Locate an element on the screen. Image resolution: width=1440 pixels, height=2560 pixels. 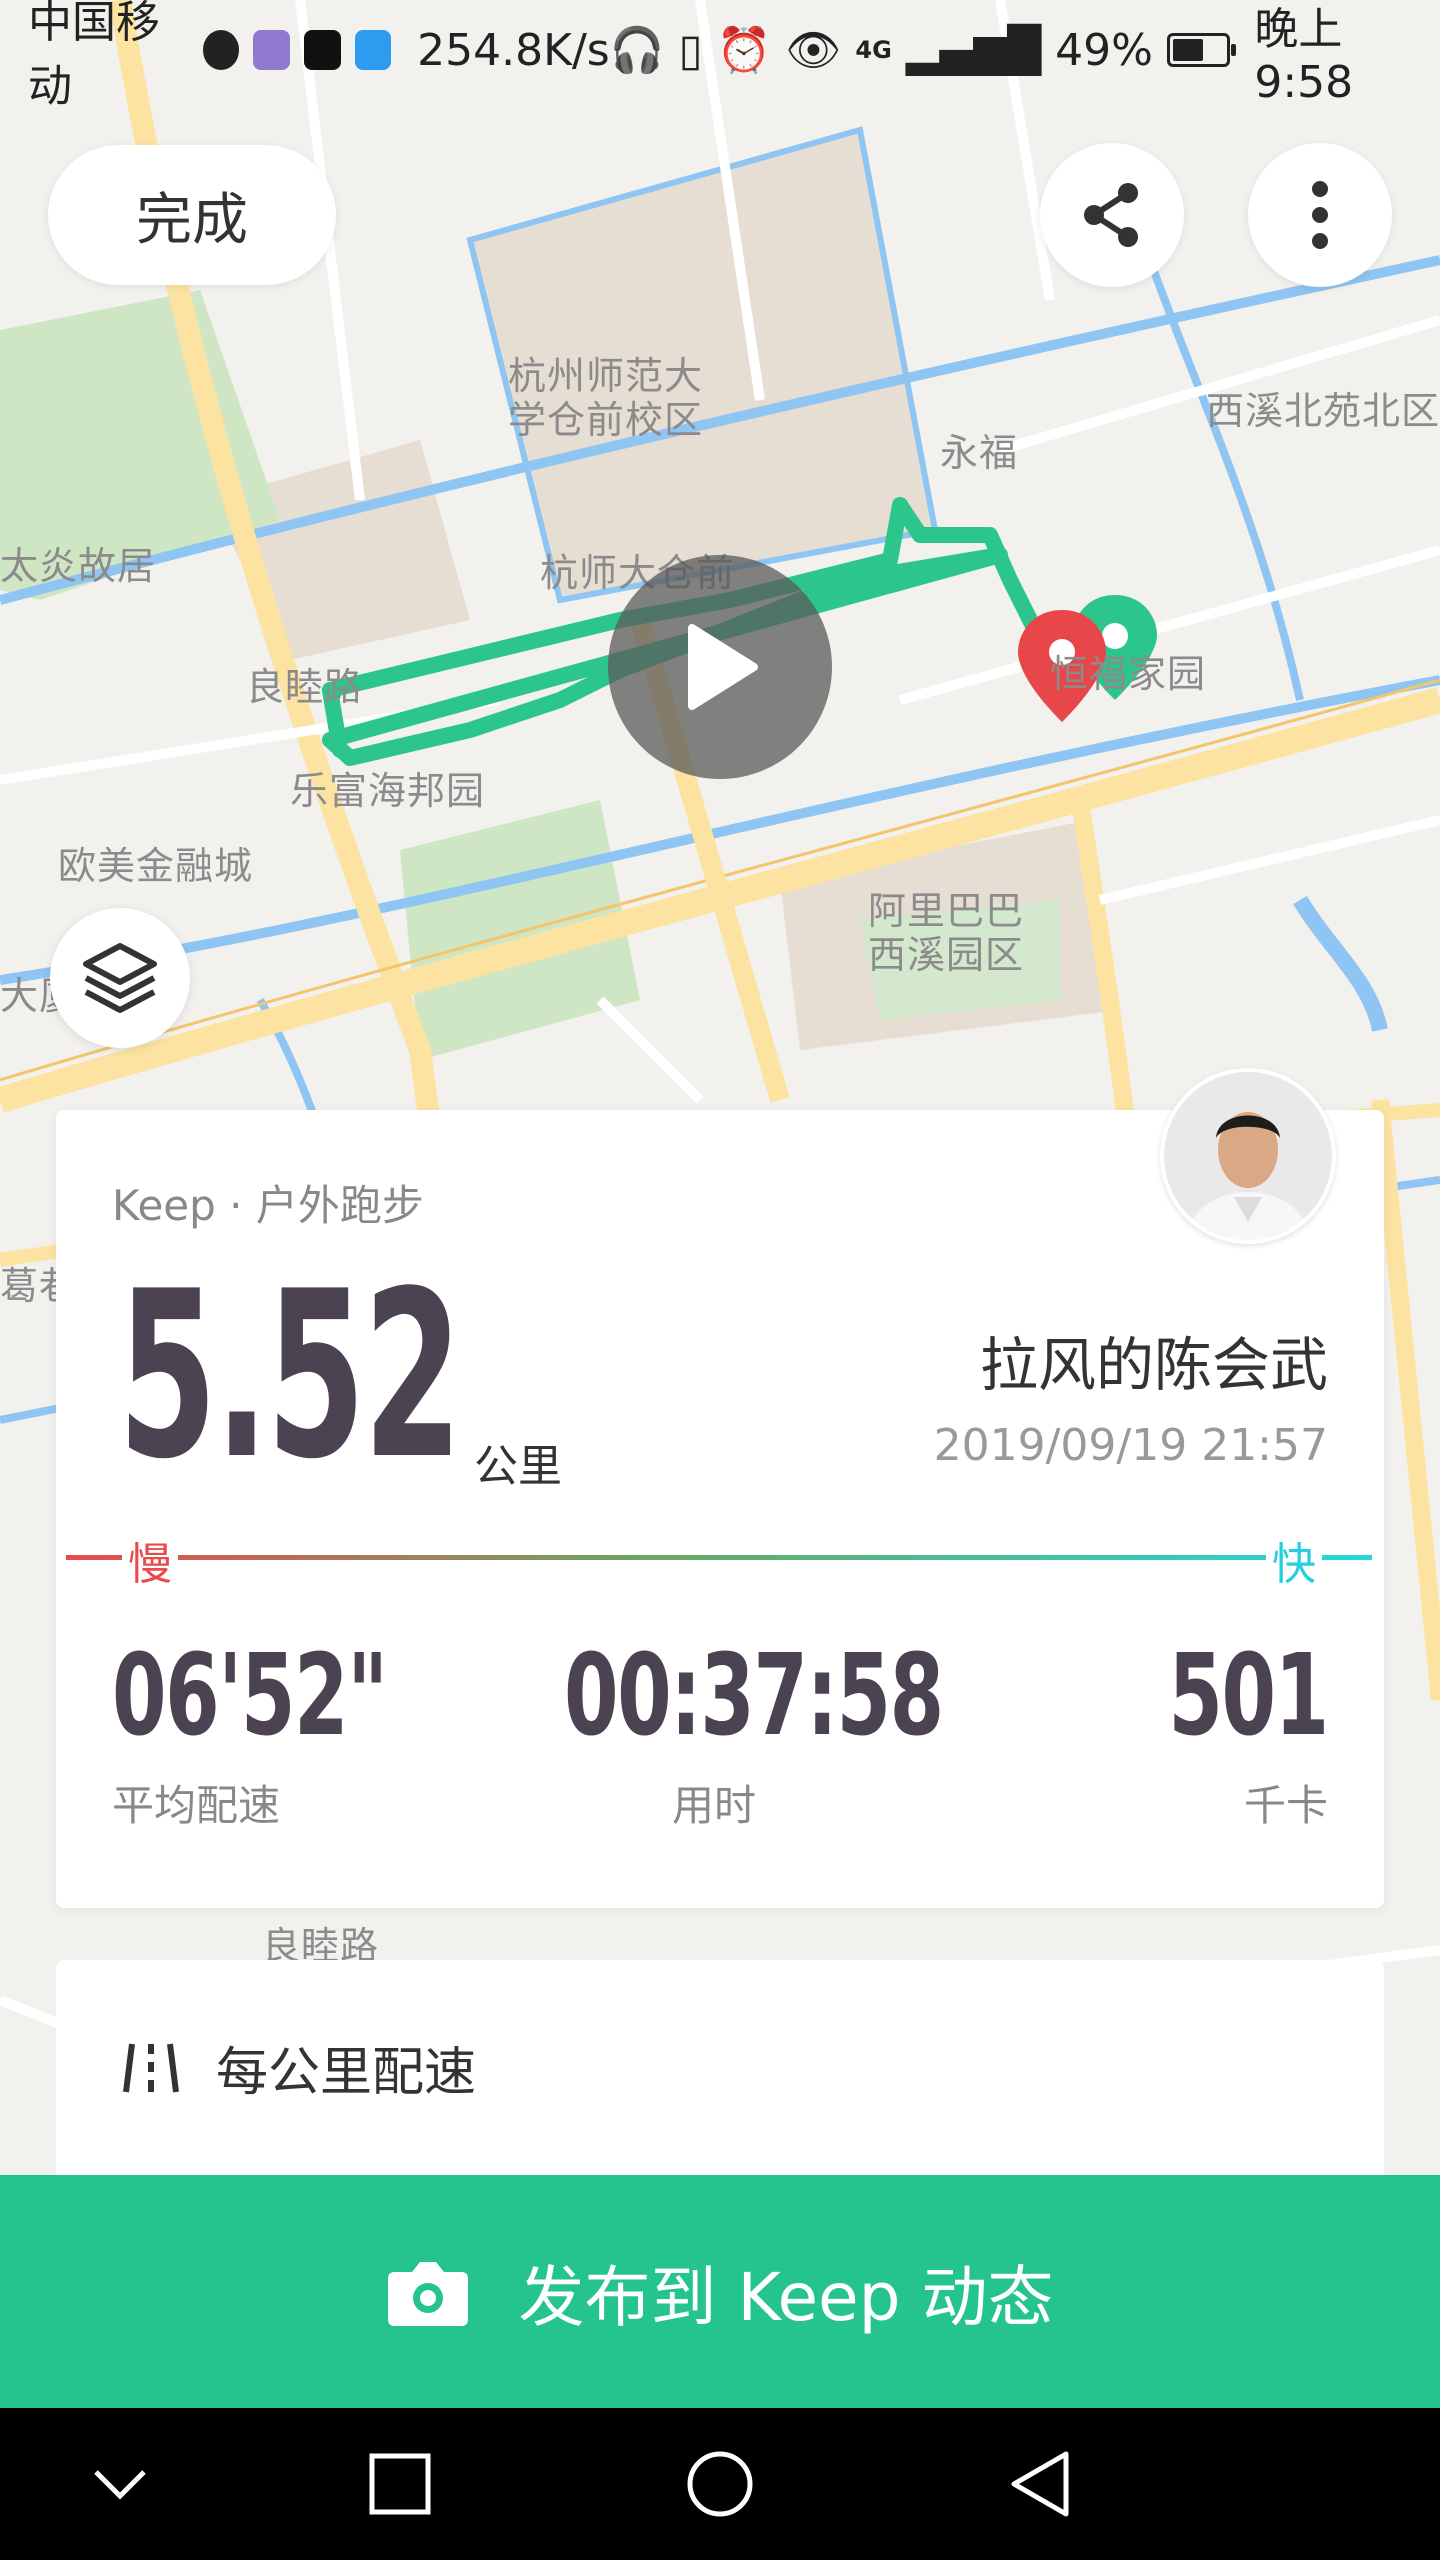
avg-pace-value: 06'52" is located at coordinates (250, 1696).